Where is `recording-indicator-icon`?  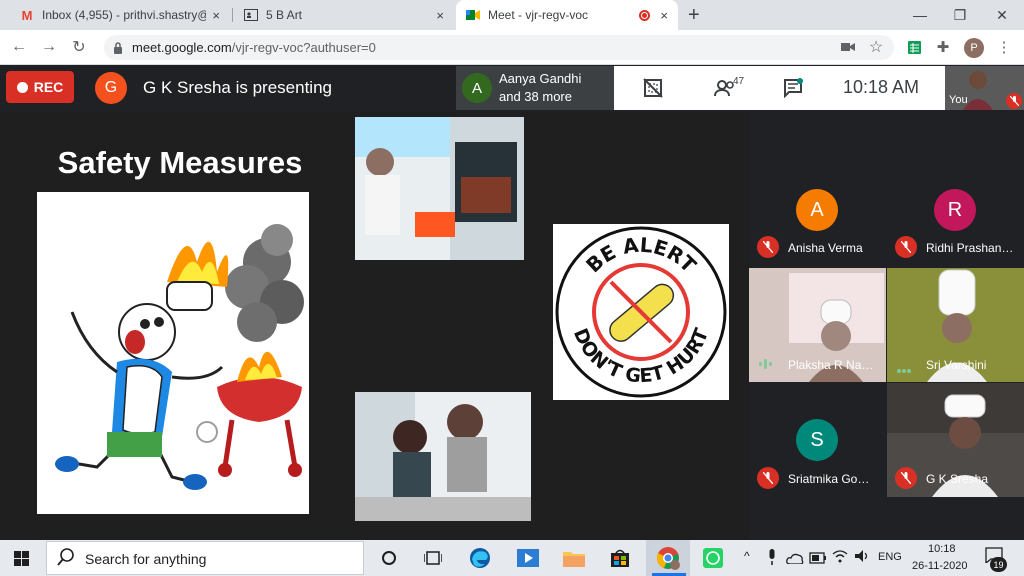
recording-indicator-icon is located at coordinates (645, 15).